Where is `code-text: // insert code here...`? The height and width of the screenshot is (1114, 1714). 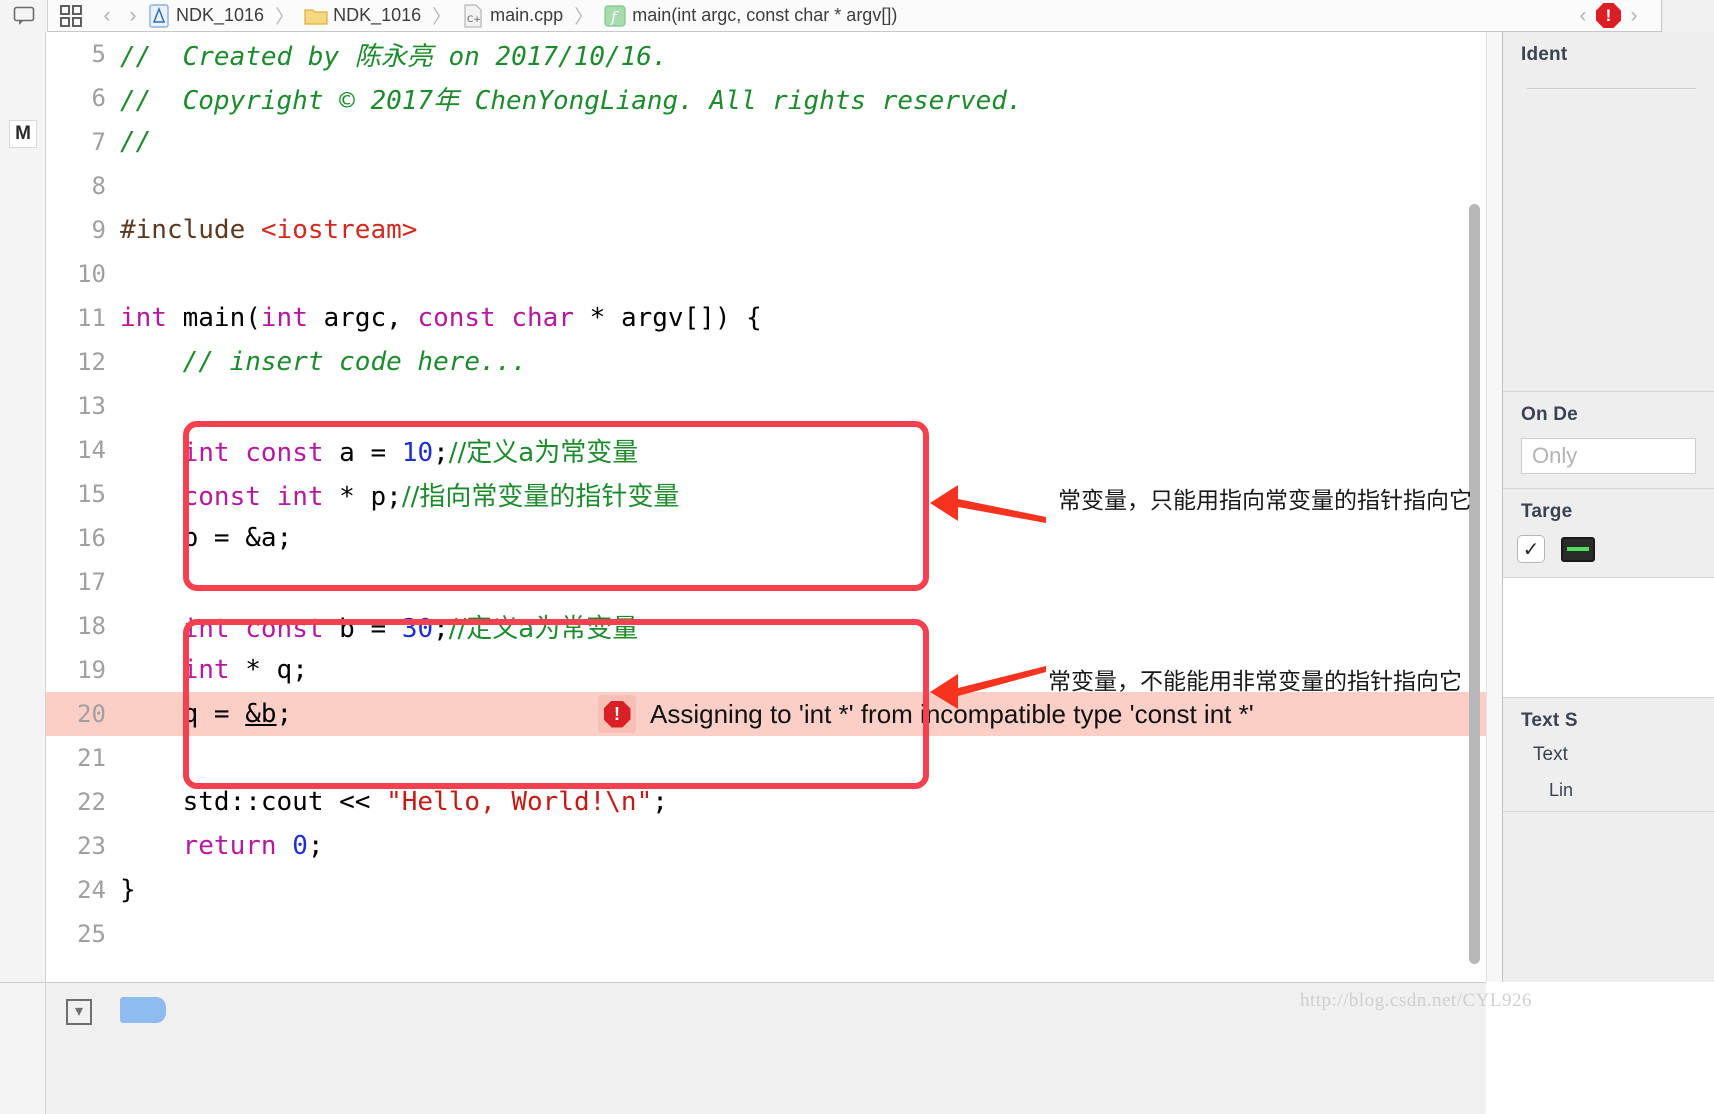 code-text: // insert code here... is located at coordinates (323, 362).